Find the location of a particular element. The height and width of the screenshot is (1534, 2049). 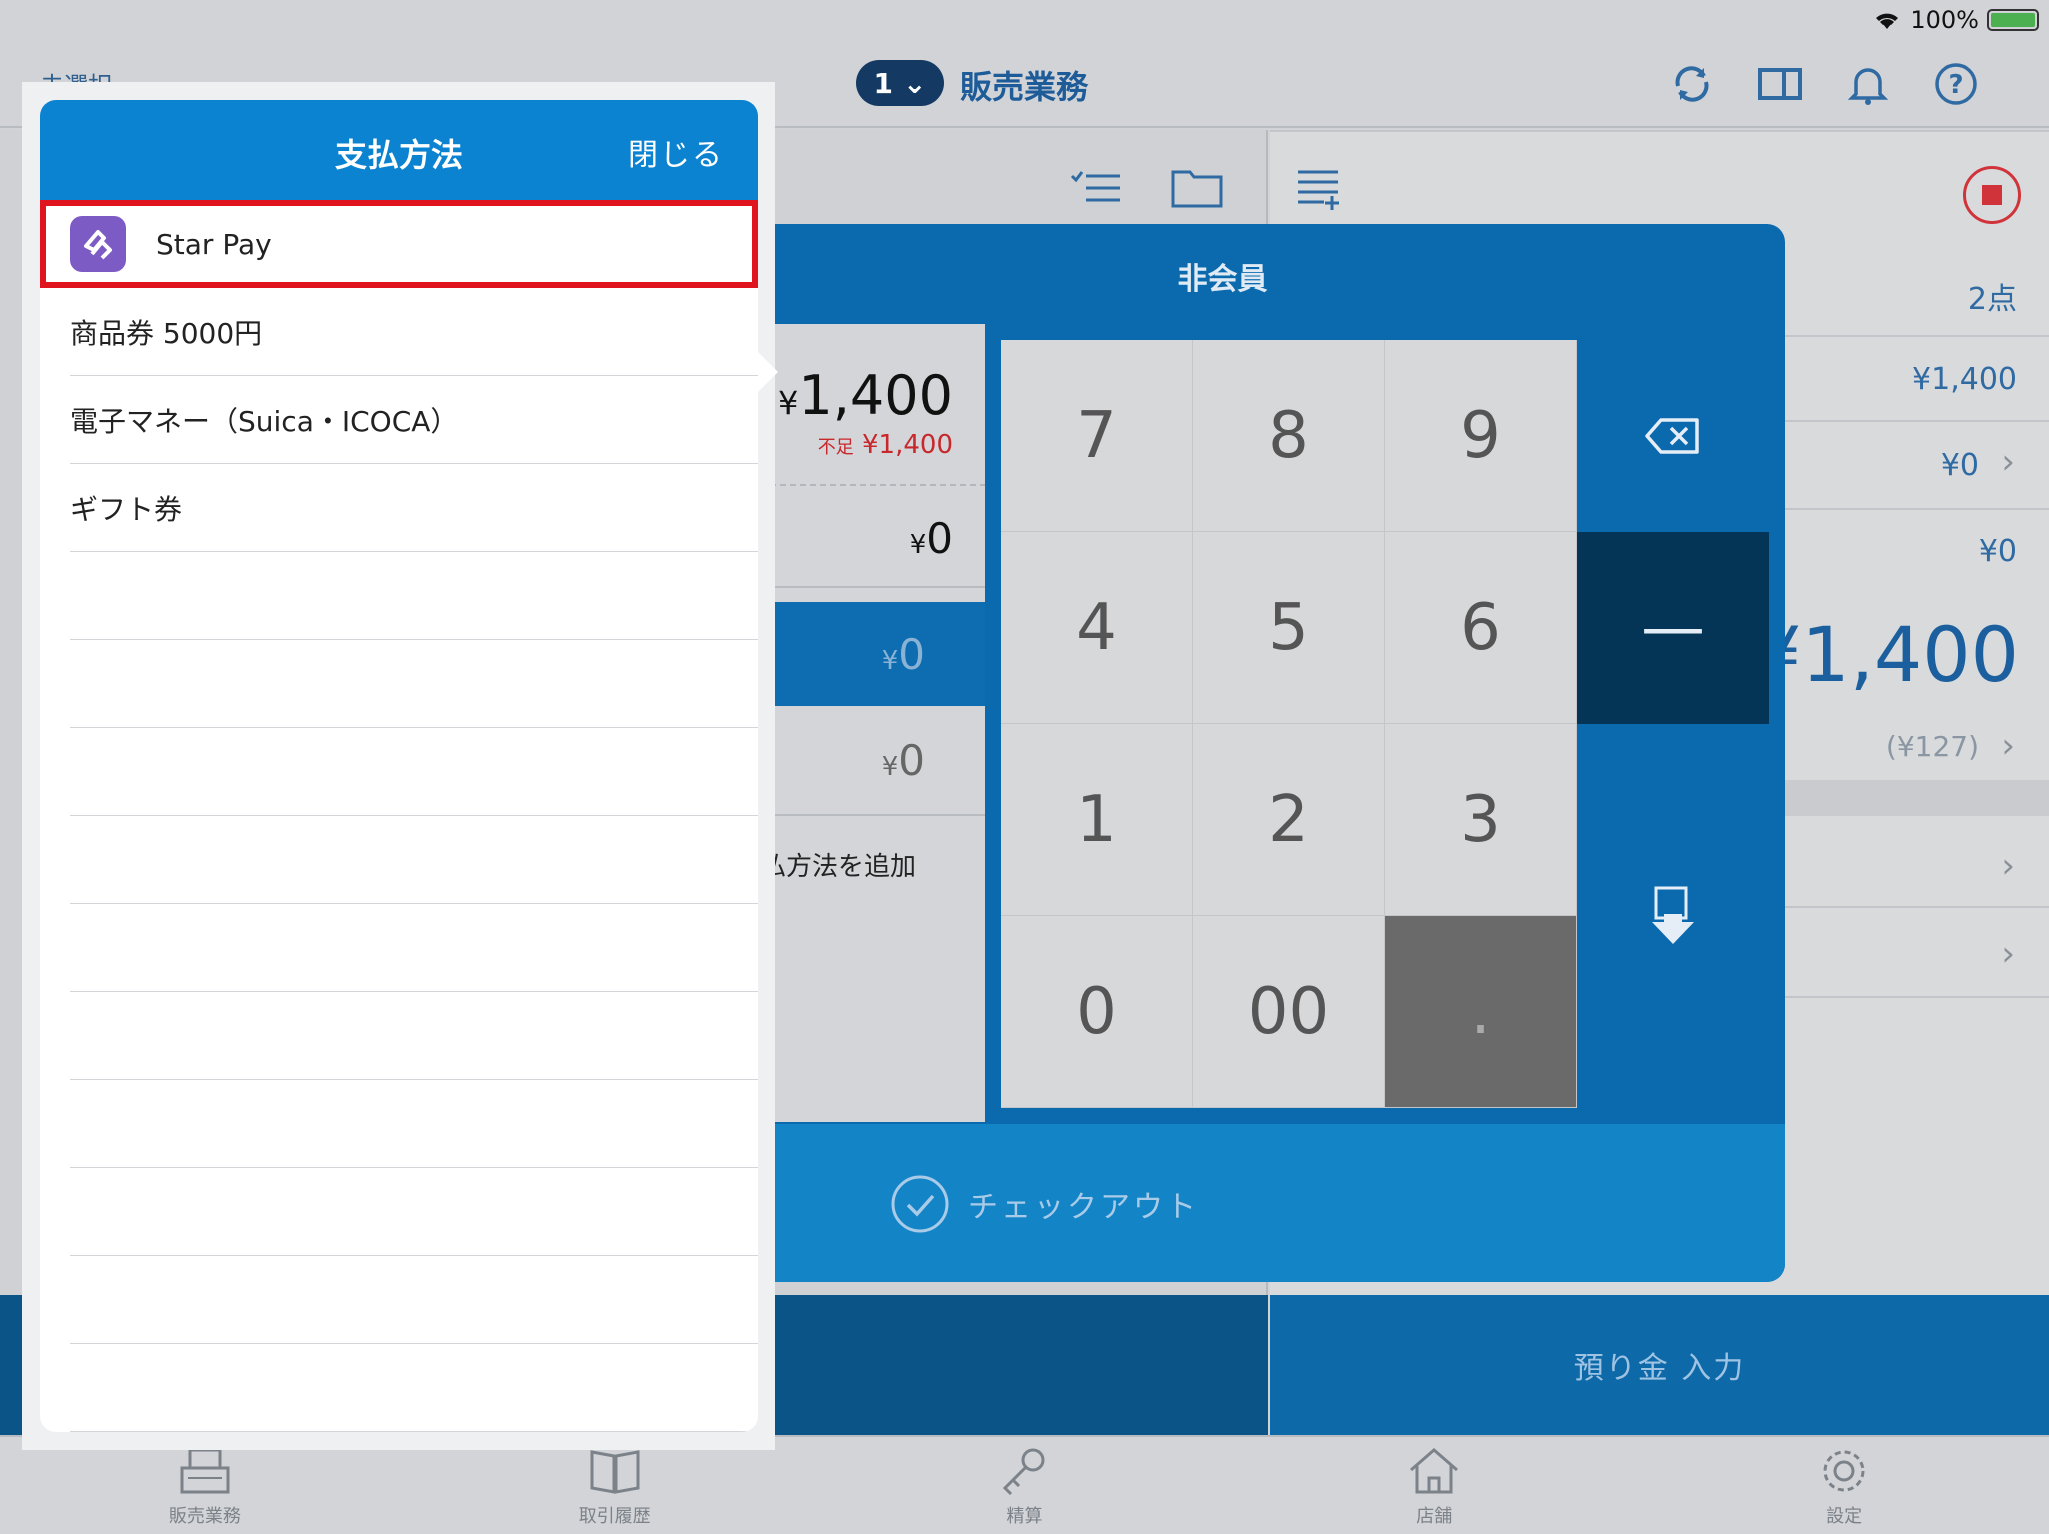

tab-label: 店舗 is located at coordinates (1434, 1516).